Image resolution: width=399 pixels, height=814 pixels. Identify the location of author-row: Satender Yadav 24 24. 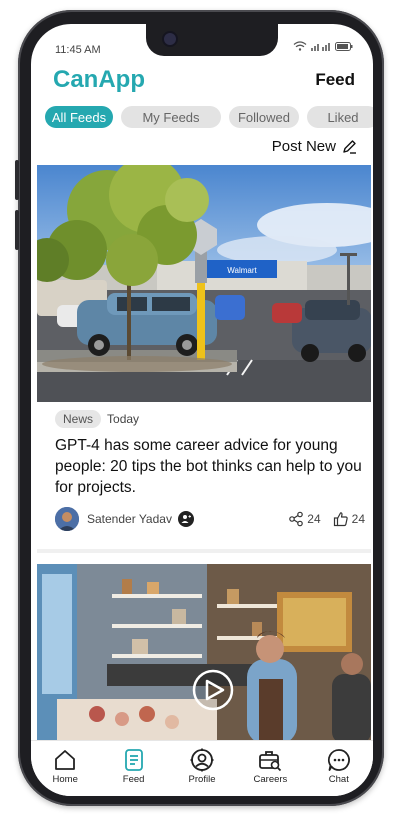
(210, 519).